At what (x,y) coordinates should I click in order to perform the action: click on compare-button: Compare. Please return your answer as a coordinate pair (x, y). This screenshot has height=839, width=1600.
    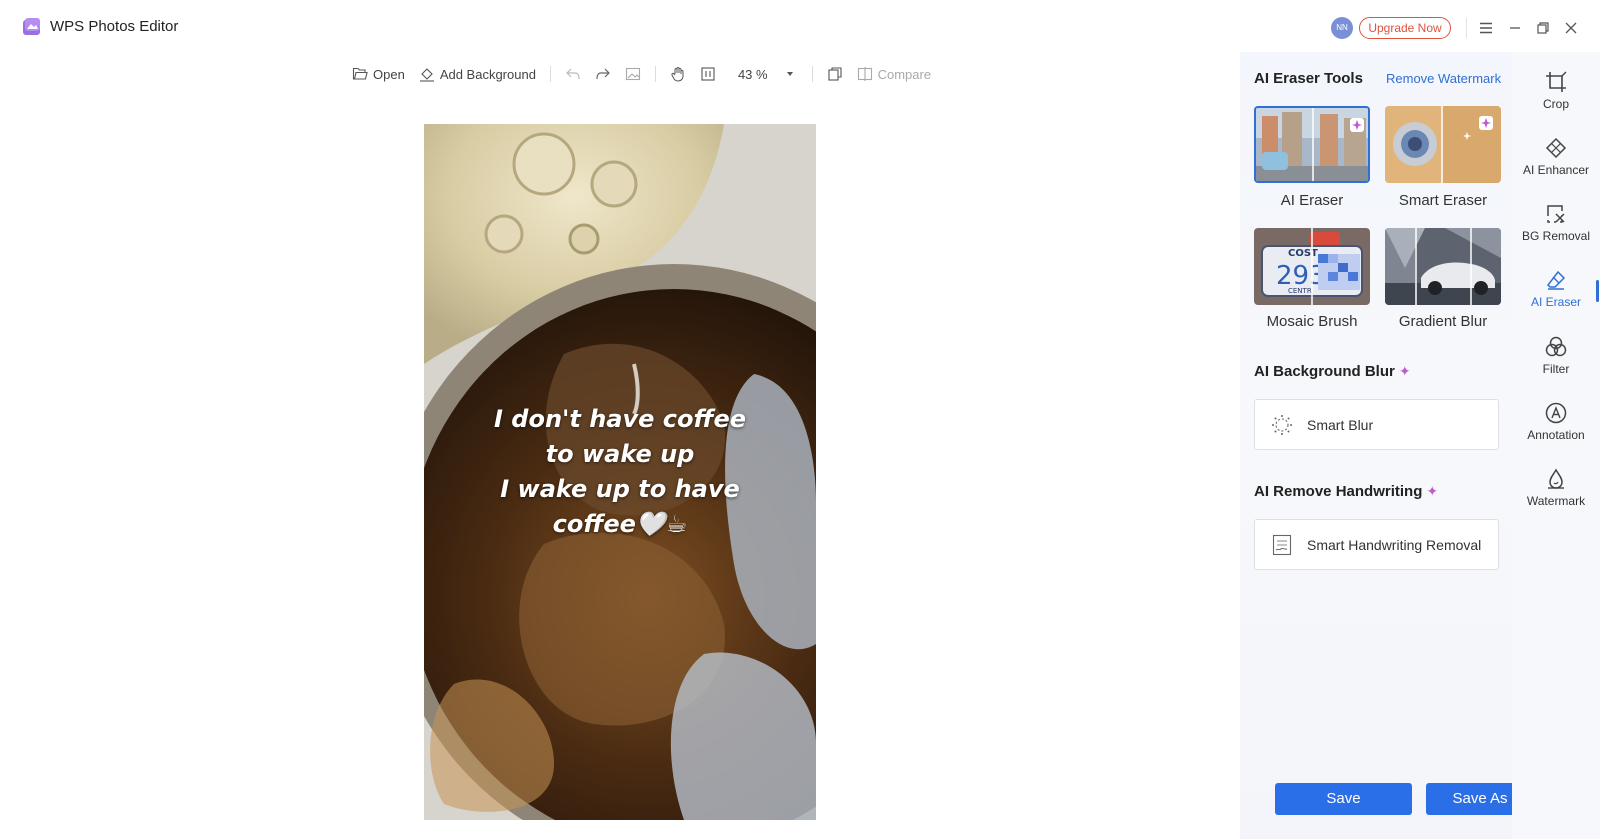
    Looking at the image, I should click on (894, 74).